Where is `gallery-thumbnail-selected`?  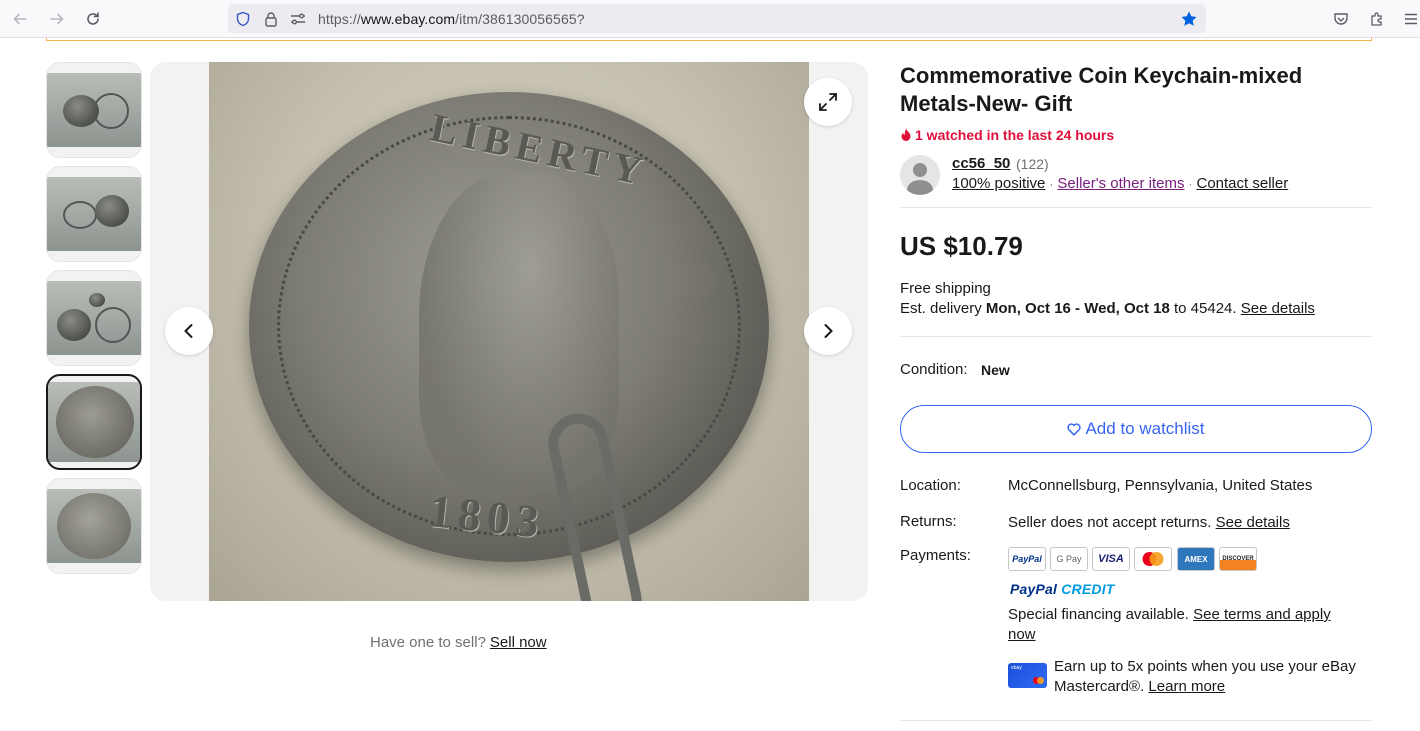
gallery-thumbnail-selected is located at coordinates (94, 422).